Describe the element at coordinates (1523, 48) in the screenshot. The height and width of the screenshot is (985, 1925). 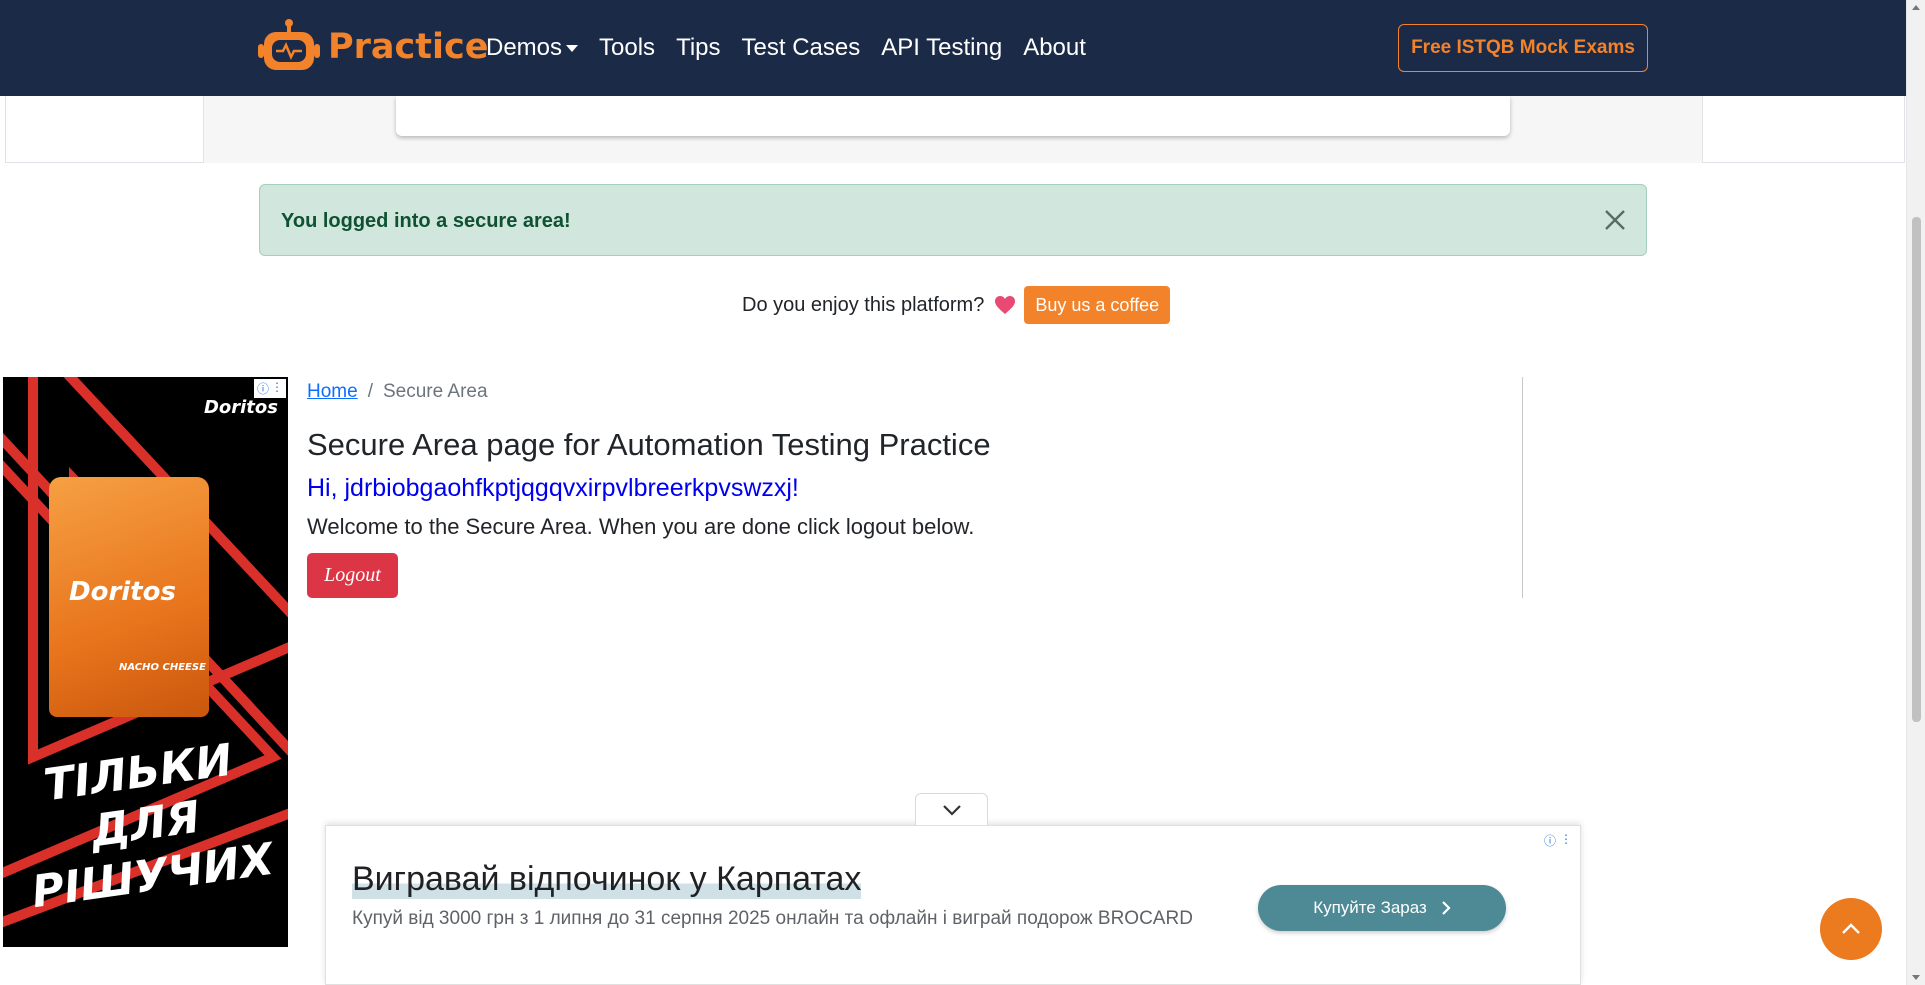
I see `istqb-mock-exams-button: Free ISTQB Mock Exams` at that location.